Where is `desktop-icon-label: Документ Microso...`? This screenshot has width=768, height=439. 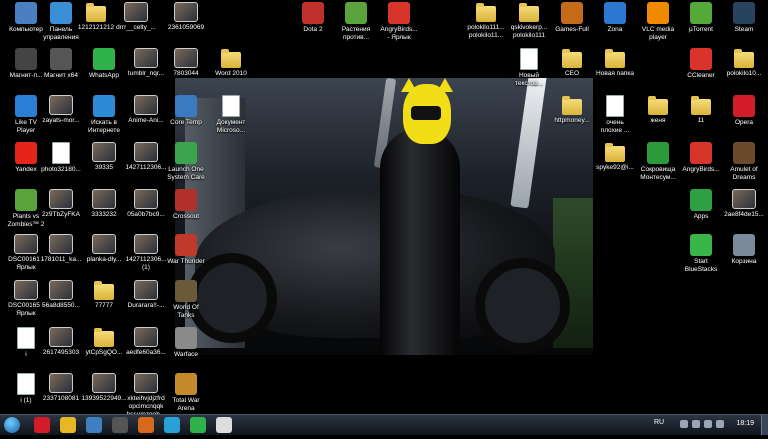 desktop-icon-label: Документ Microso... is located at coordinates (231, 126).